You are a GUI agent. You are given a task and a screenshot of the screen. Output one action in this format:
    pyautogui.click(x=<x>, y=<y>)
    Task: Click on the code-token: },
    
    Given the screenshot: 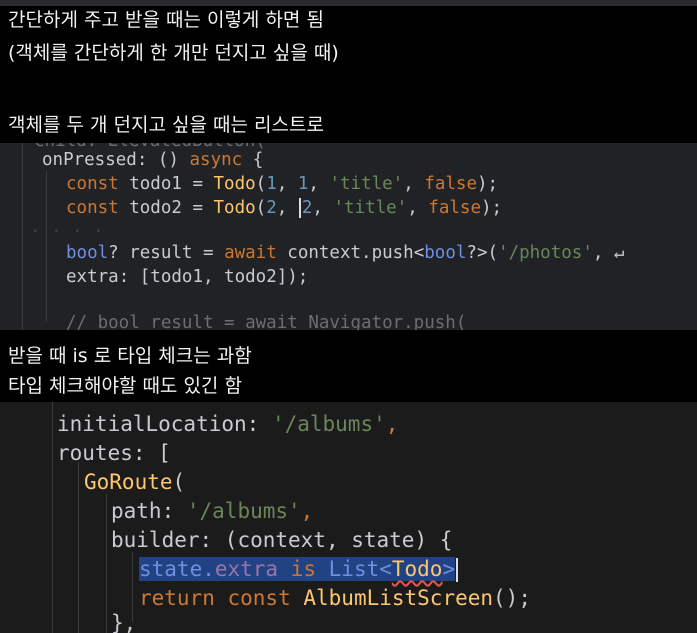 What is the action you would take?
    pyautogui.click(x=124, y=622)
    